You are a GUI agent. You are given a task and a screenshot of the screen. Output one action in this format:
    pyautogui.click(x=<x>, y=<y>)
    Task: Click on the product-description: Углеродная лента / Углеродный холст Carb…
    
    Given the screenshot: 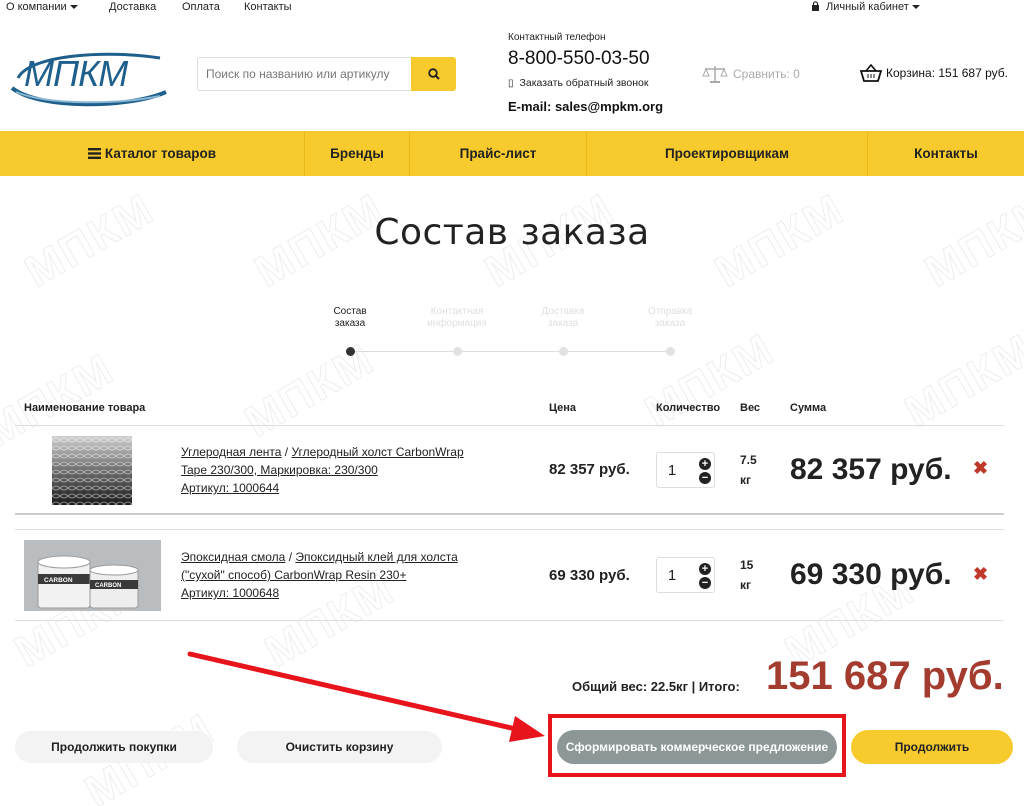 What is the action you would take?
    pyautogui.click(x=336, y=470)
    